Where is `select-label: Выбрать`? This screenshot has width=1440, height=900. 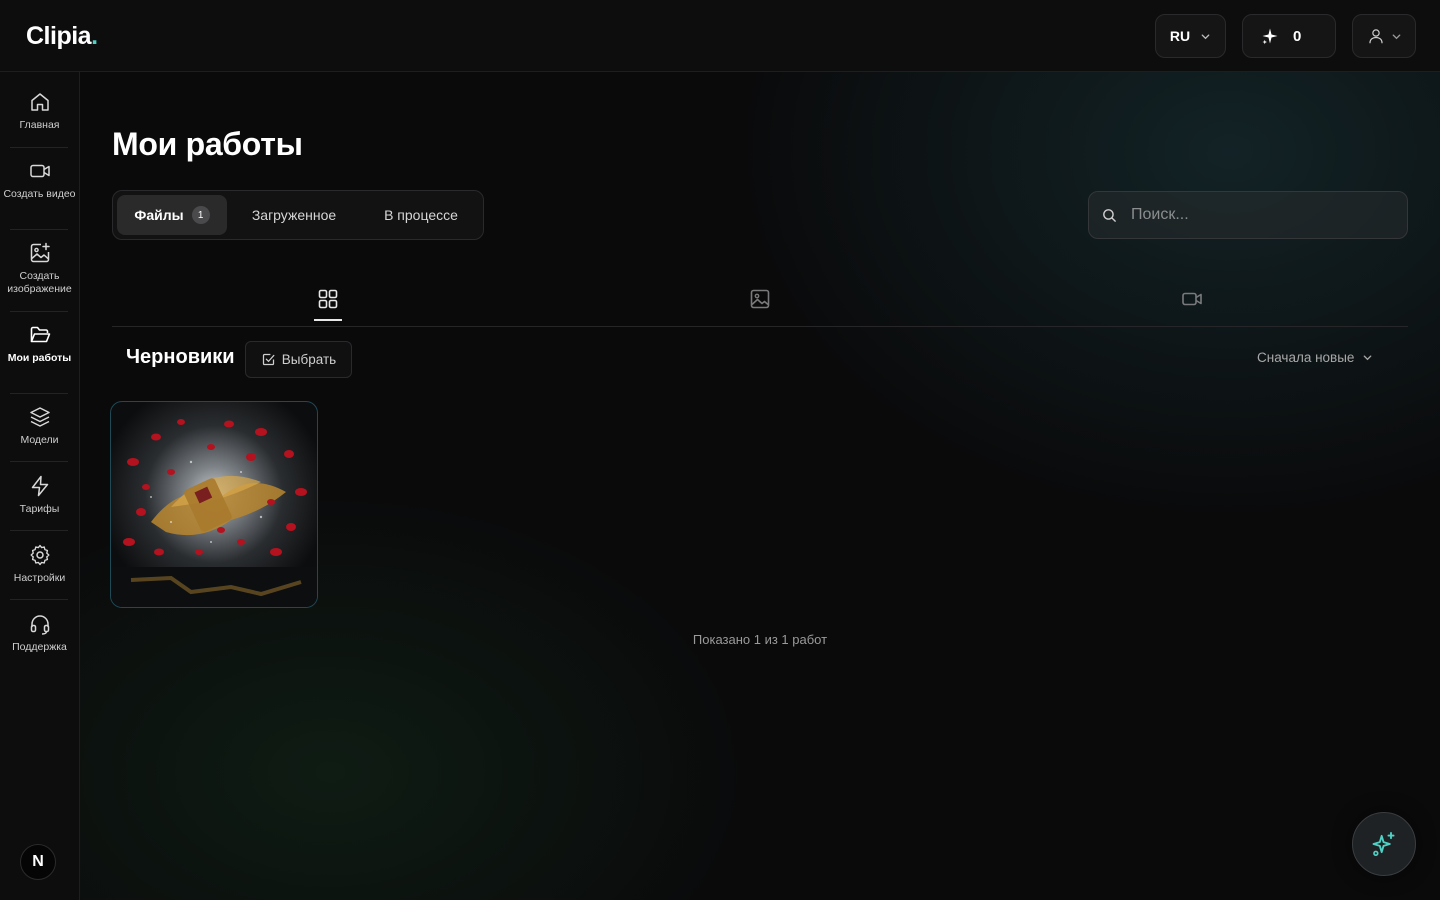 select-label: Выбрать is located at coordinates (309, 359).